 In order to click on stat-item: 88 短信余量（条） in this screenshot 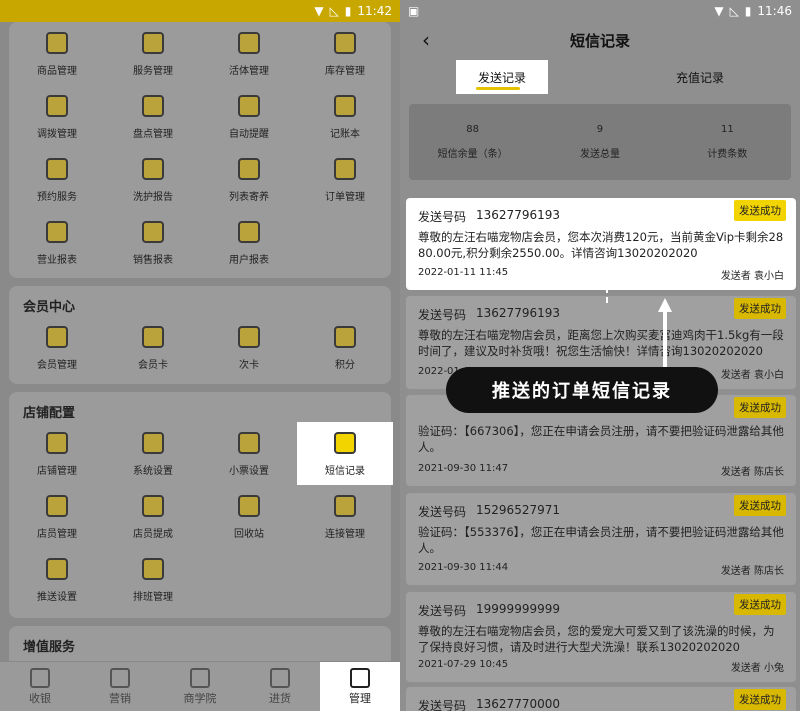, I will do `click(472, 142)`.